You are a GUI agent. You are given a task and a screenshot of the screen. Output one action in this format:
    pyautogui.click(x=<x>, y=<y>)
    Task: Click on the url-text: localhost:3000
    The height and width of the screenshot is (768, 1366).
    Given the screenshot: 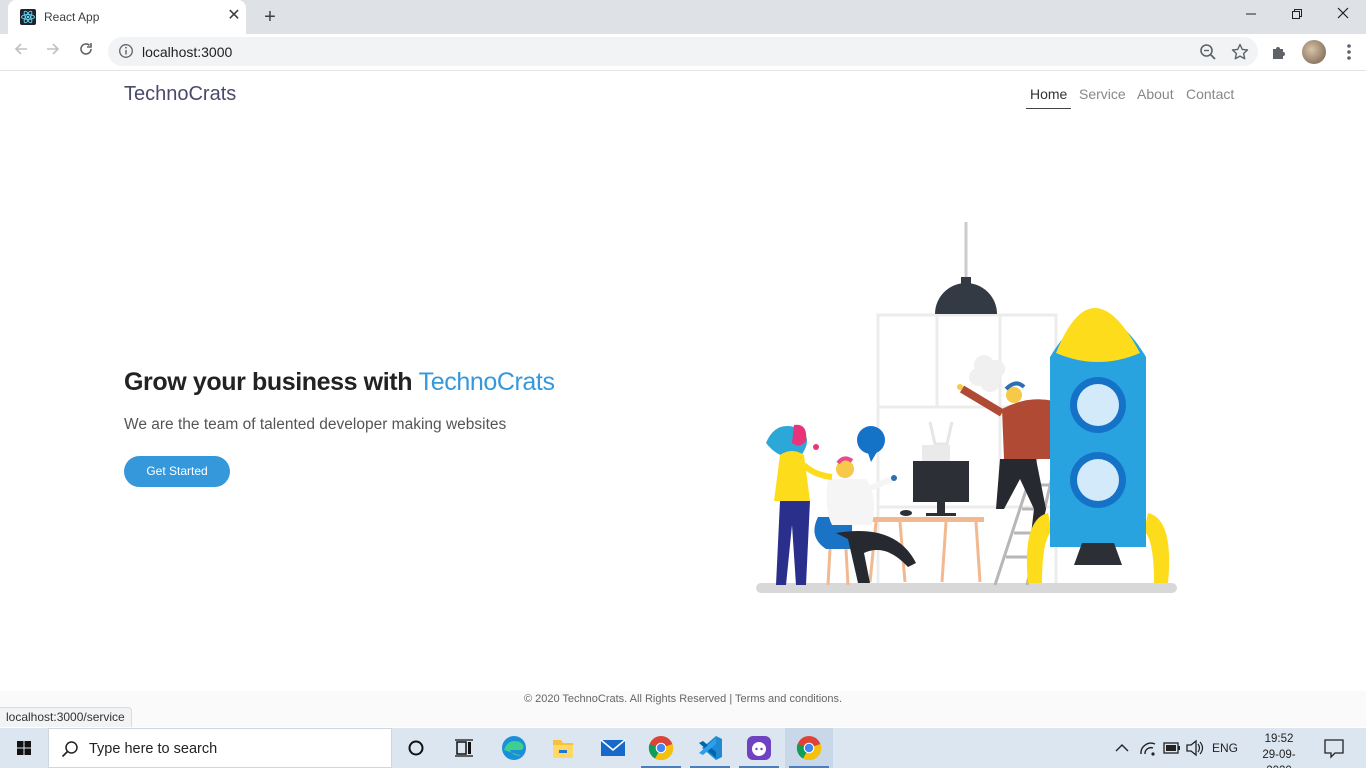 What is the action you would take?
    pyautogui.click(x=187, y=52)
    